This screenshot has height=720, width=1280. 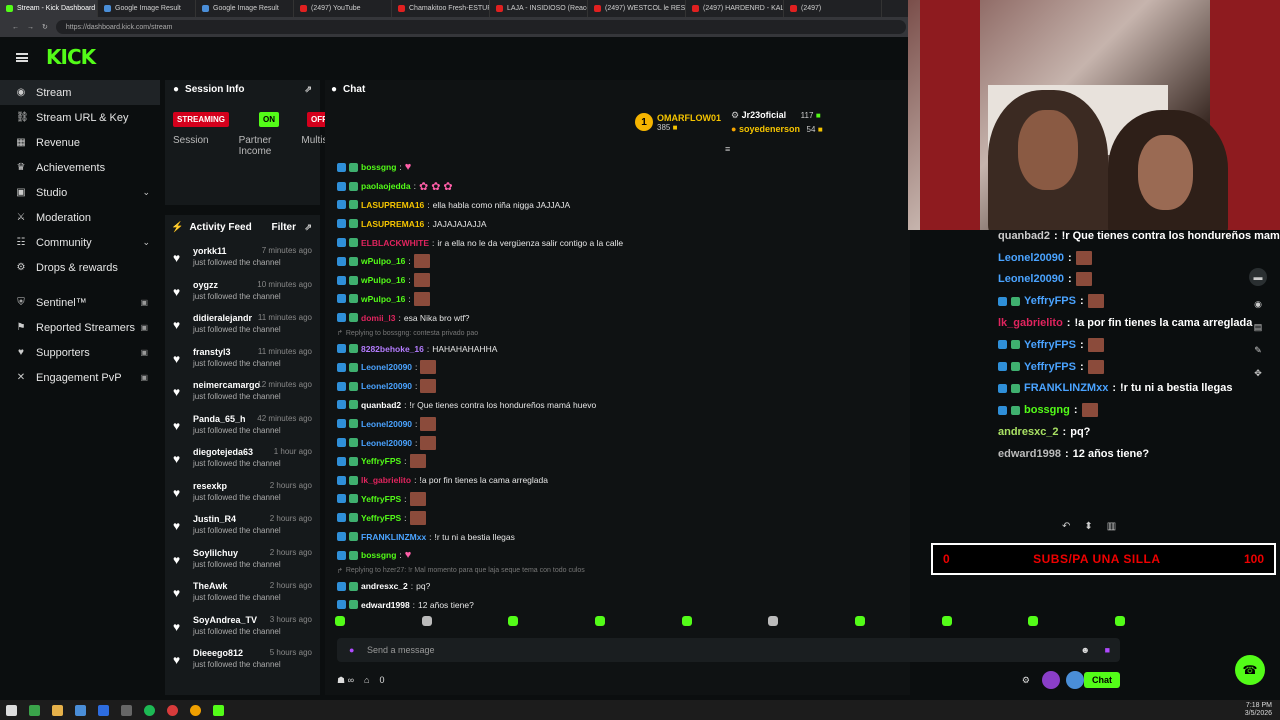 I want to click on broadcast-icon: ◉, so click(x=1258, y=304).